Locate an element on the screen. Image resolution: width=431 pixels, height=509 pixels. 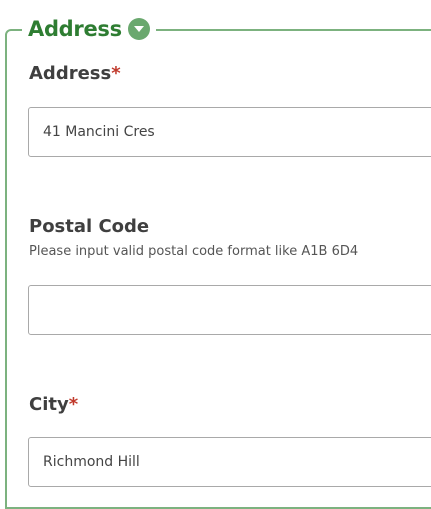
address-input is located at coordinates (229, 132).